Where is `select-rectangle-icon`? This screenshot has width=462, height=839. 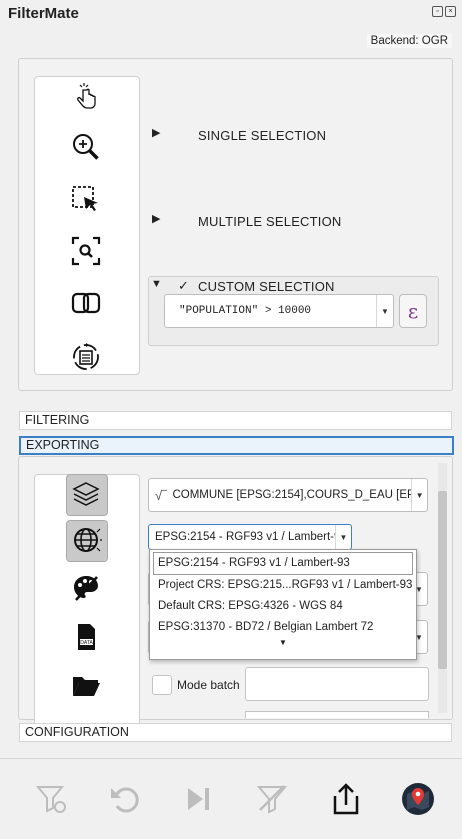
select-rectangle-icon is located at coordinates (86, 200).